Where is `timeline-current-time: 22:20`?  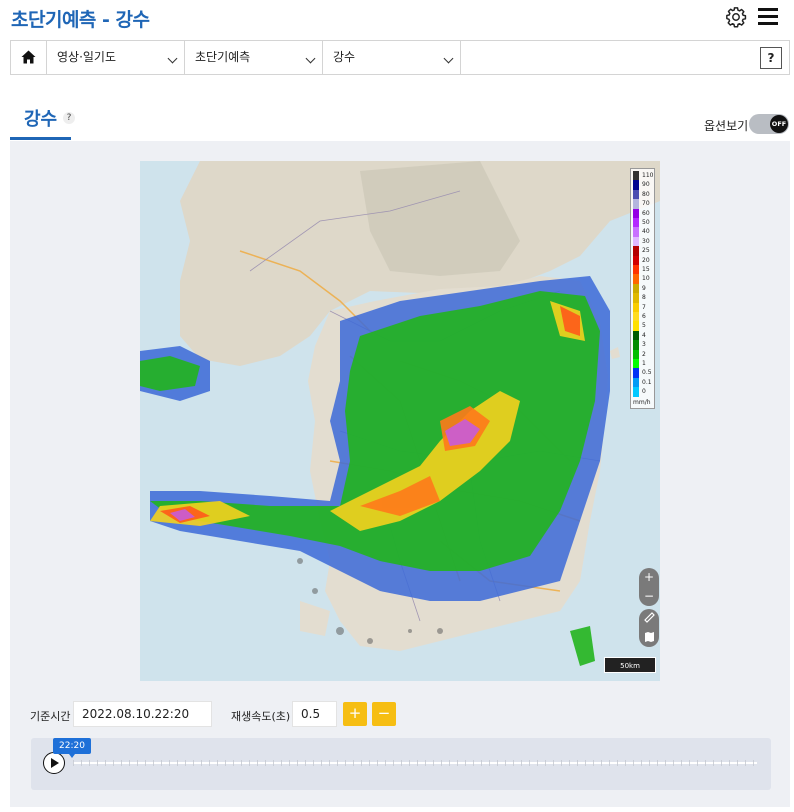
timeline-current-time: 22:20 is located at coordinates (72, 748).